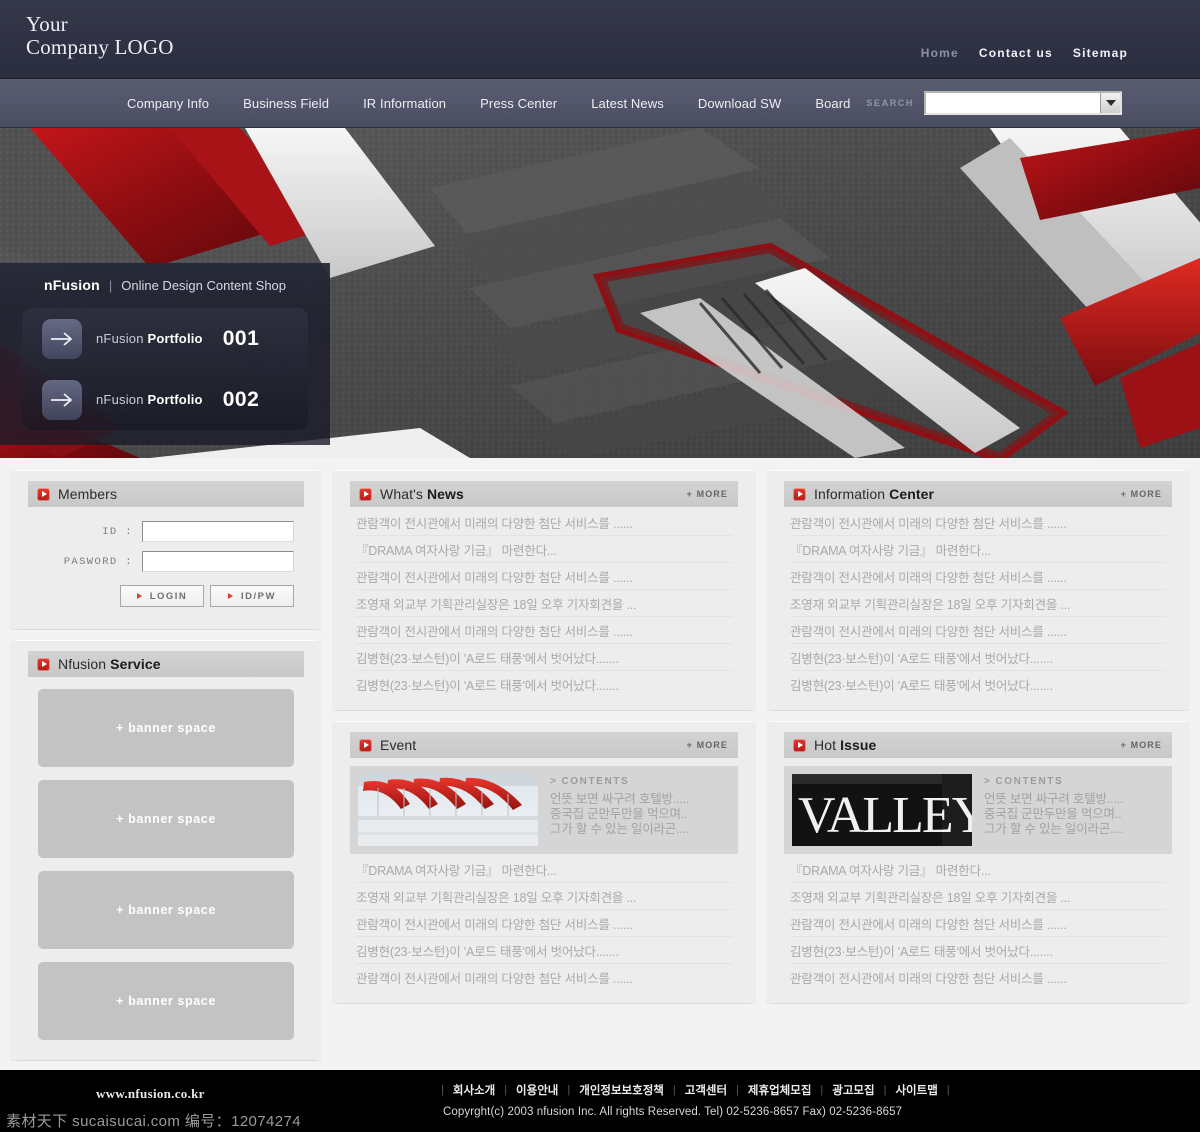 This screenshot has width=1200, height=1132. What do you see at coordinates (779, 1090) in the screenshot?
I see `footer-link-partner-recruit: 제휴업체모집` at bounding box center [779, 1090].